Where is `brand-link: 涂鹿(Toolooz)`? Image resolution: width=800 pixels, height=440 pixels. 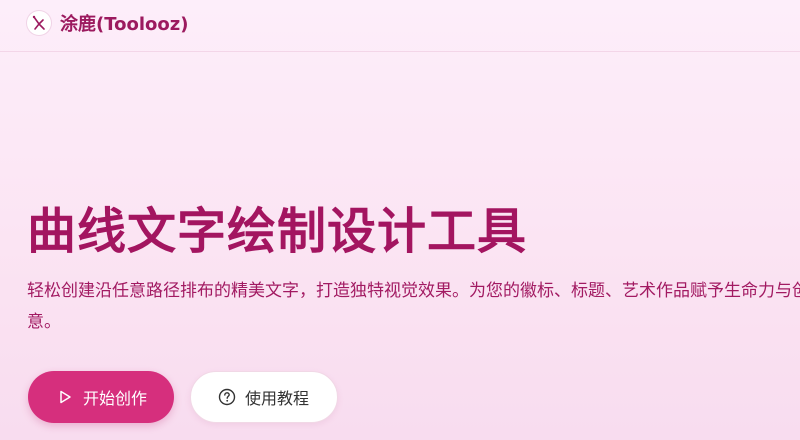
brand-link: 涂鹿(Toolooz) is located at coordinates (107, 23).